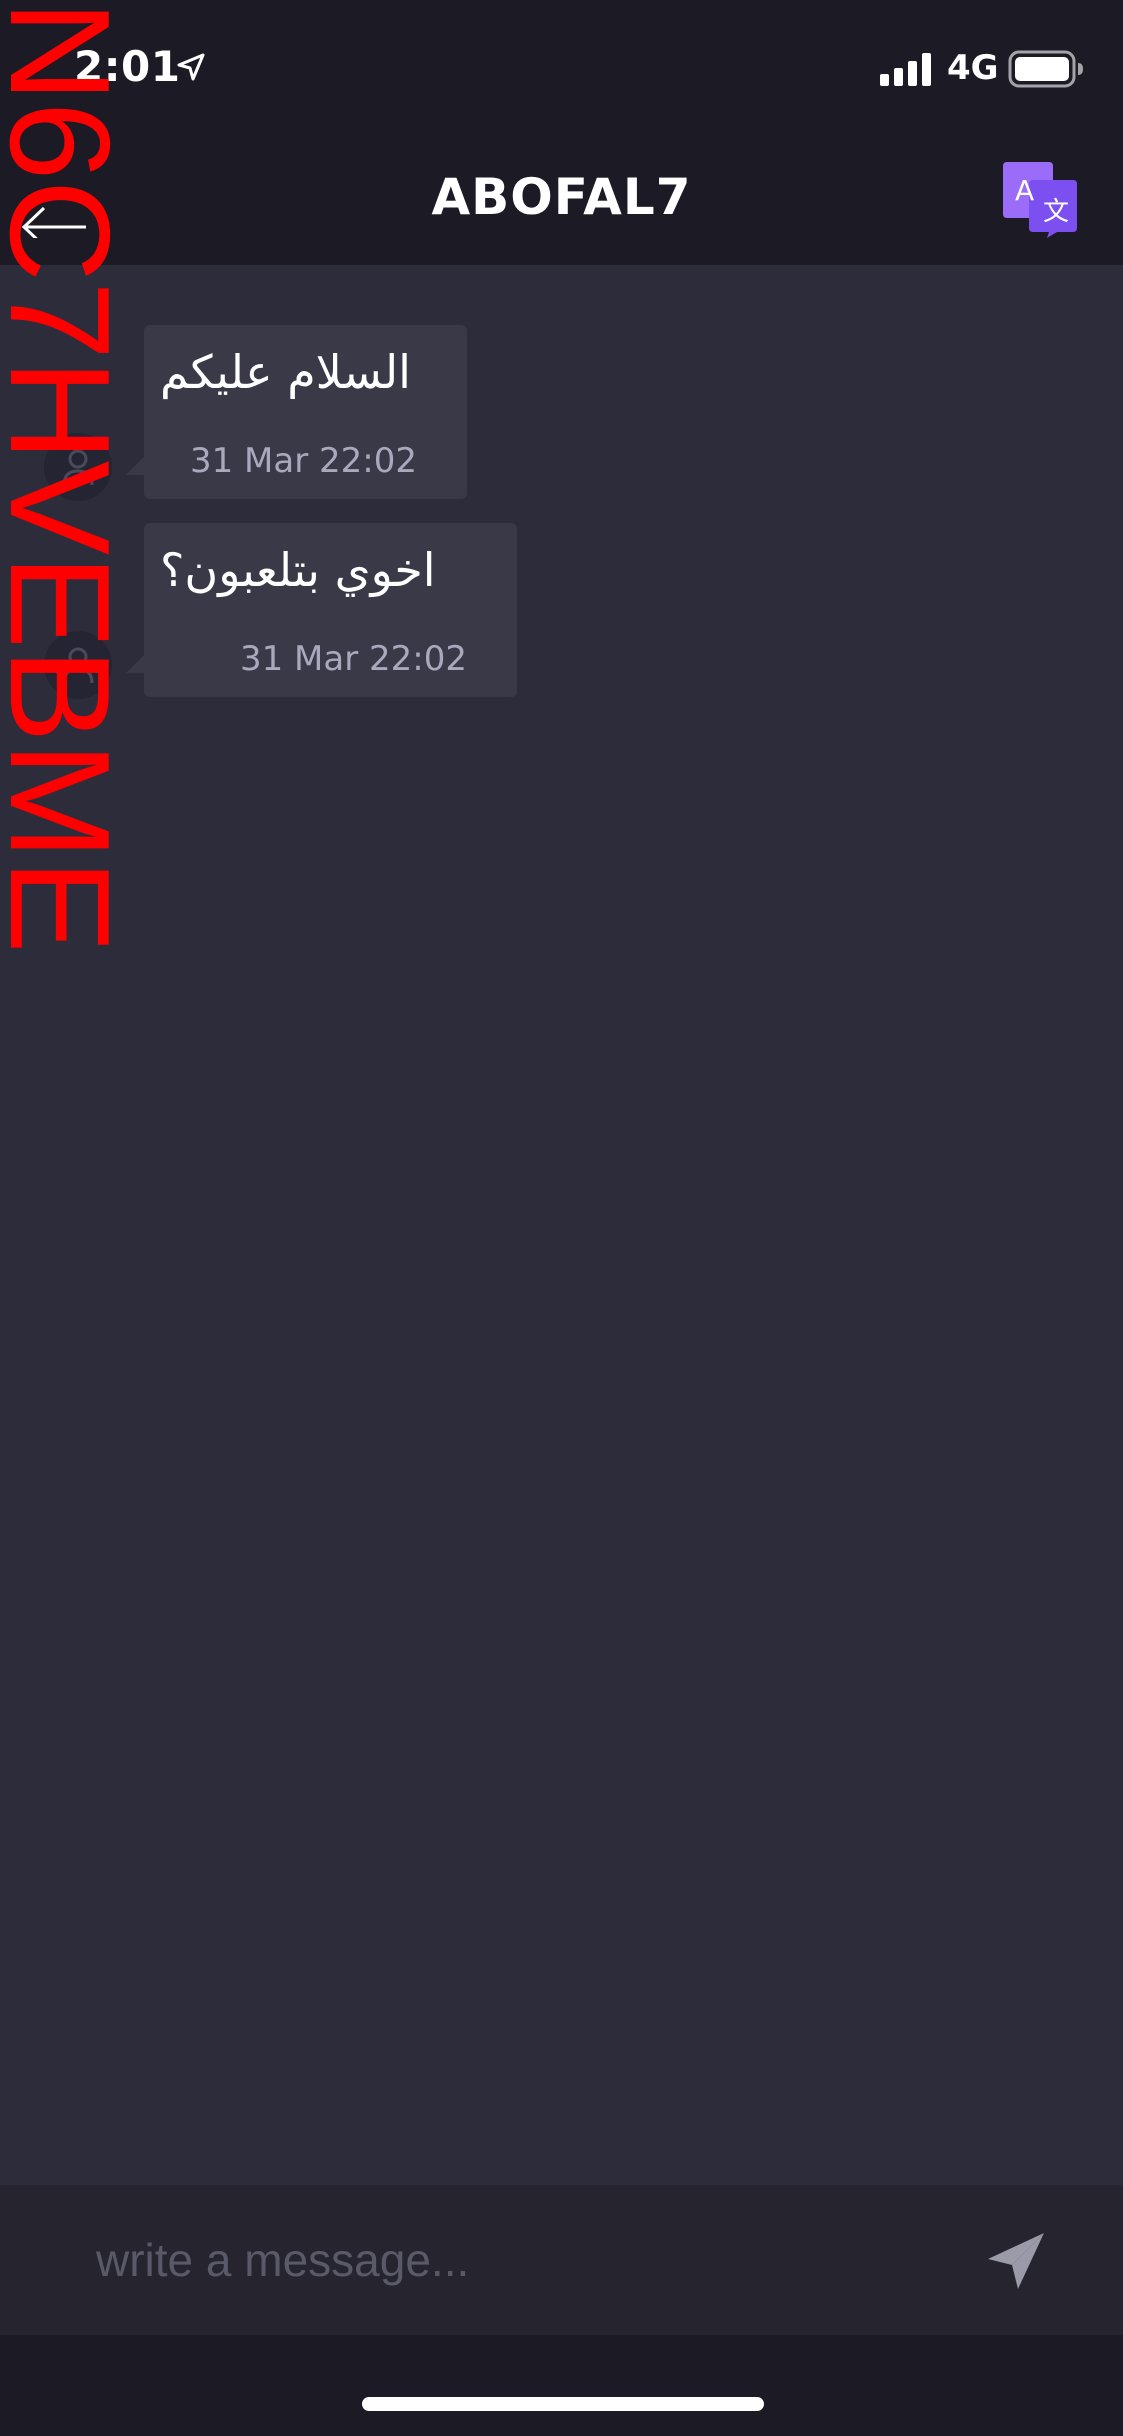  I want to click on translate-icon-glyph: 文, so click(1056, 212).